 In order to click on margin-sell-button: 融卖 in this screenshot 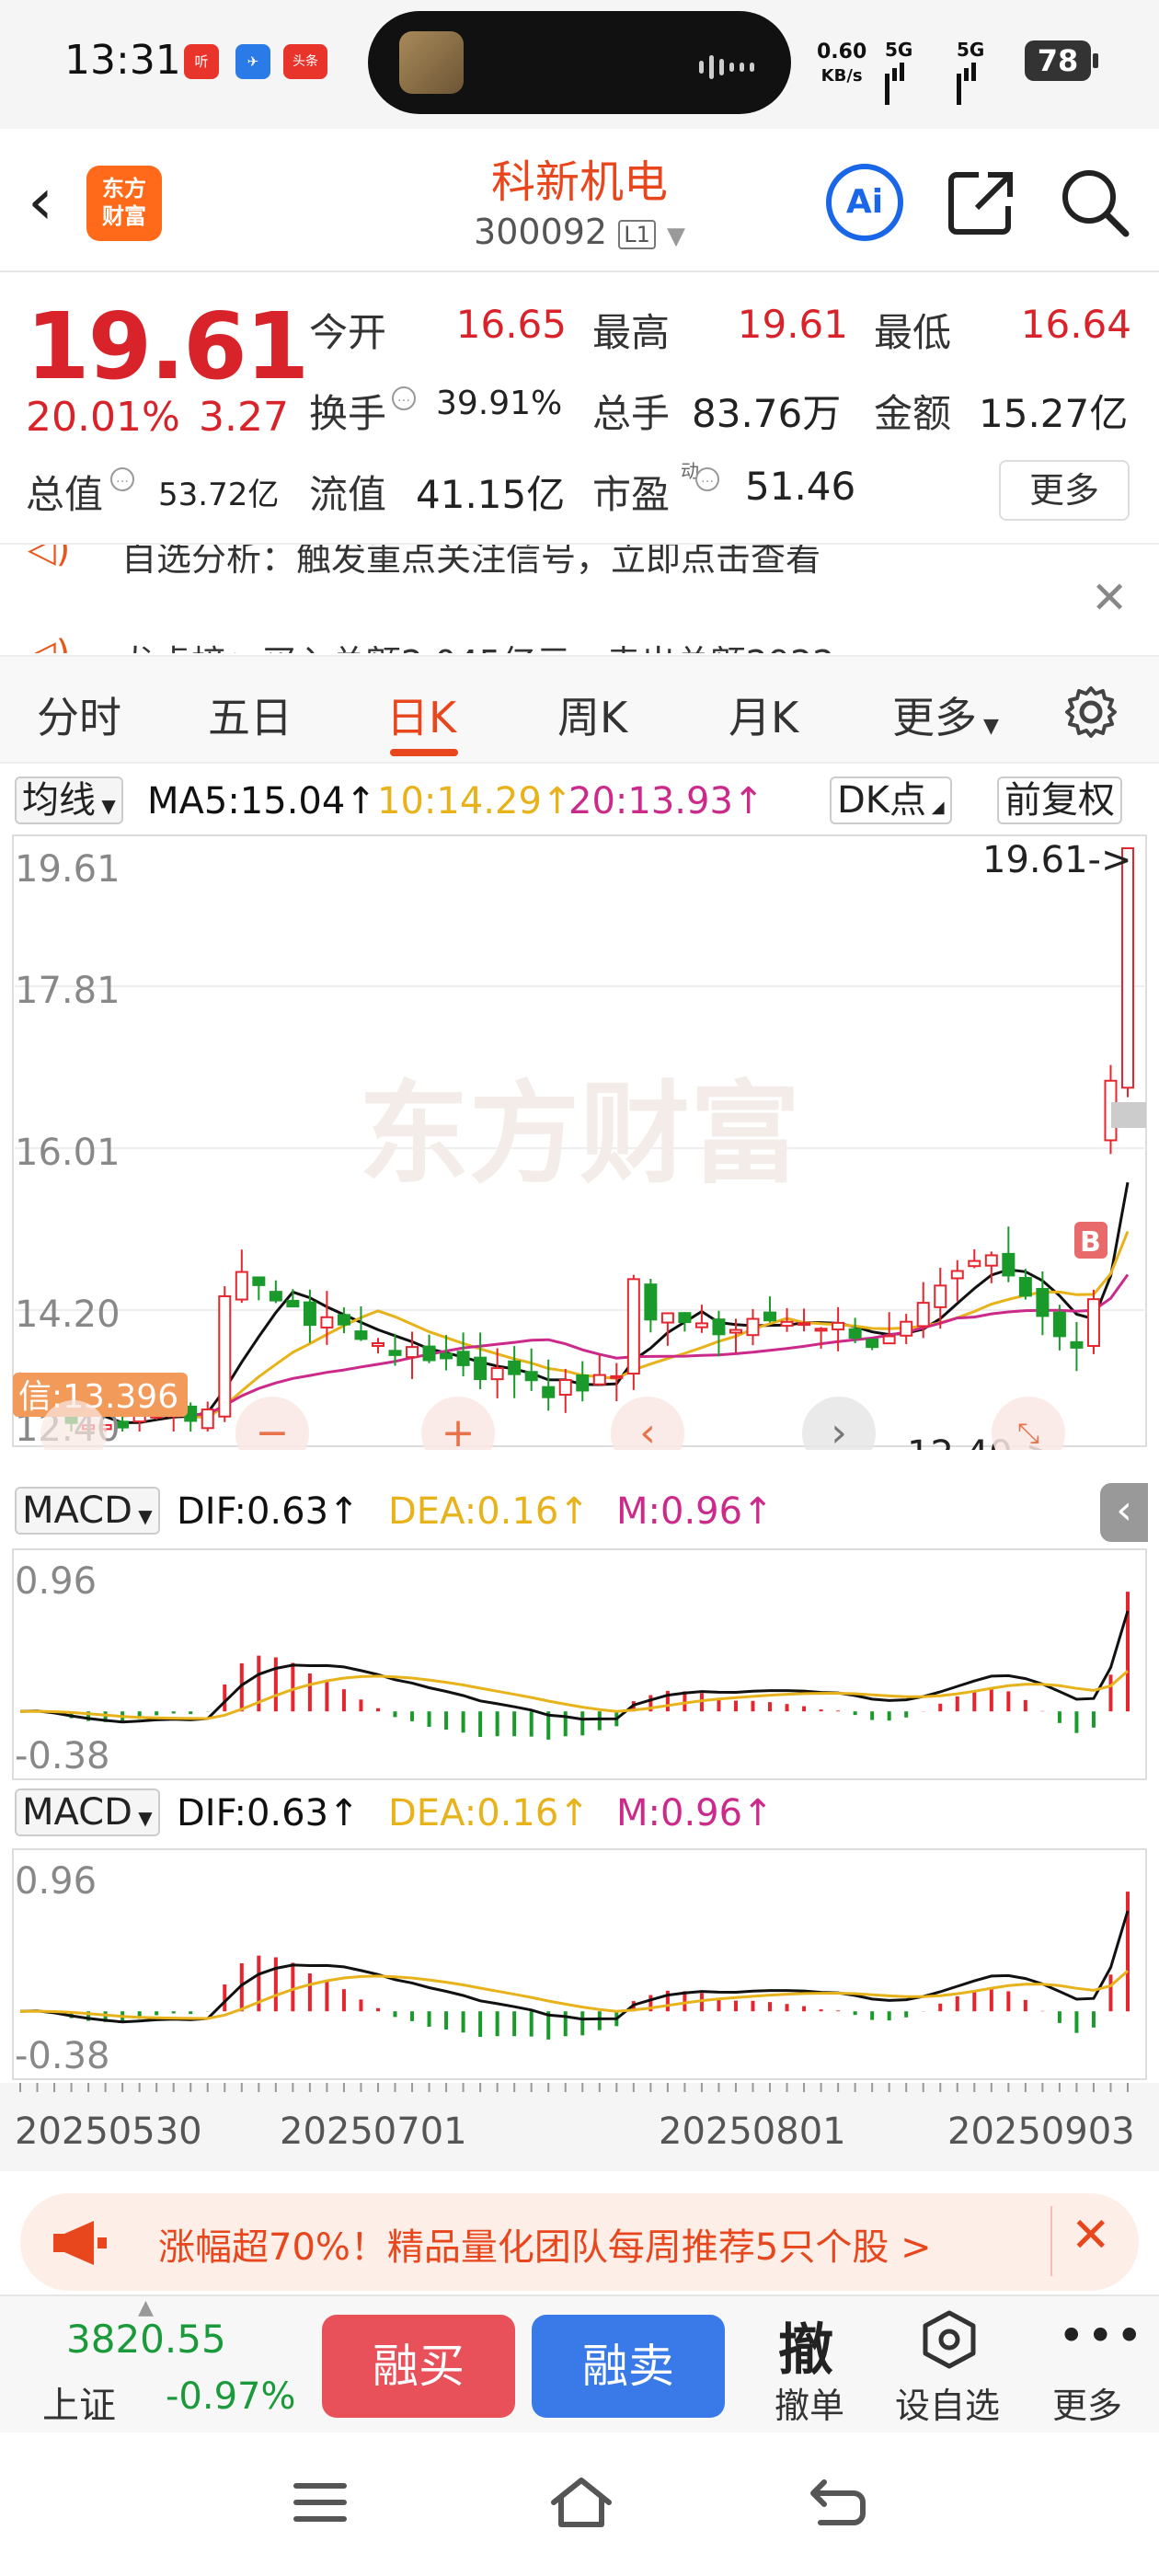, I will do `click(628, 2366)`.